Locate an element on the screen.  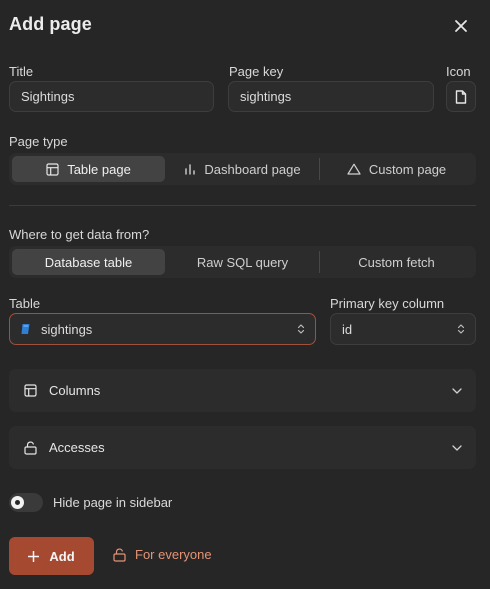
close-button is located at coordinates (461, 26).